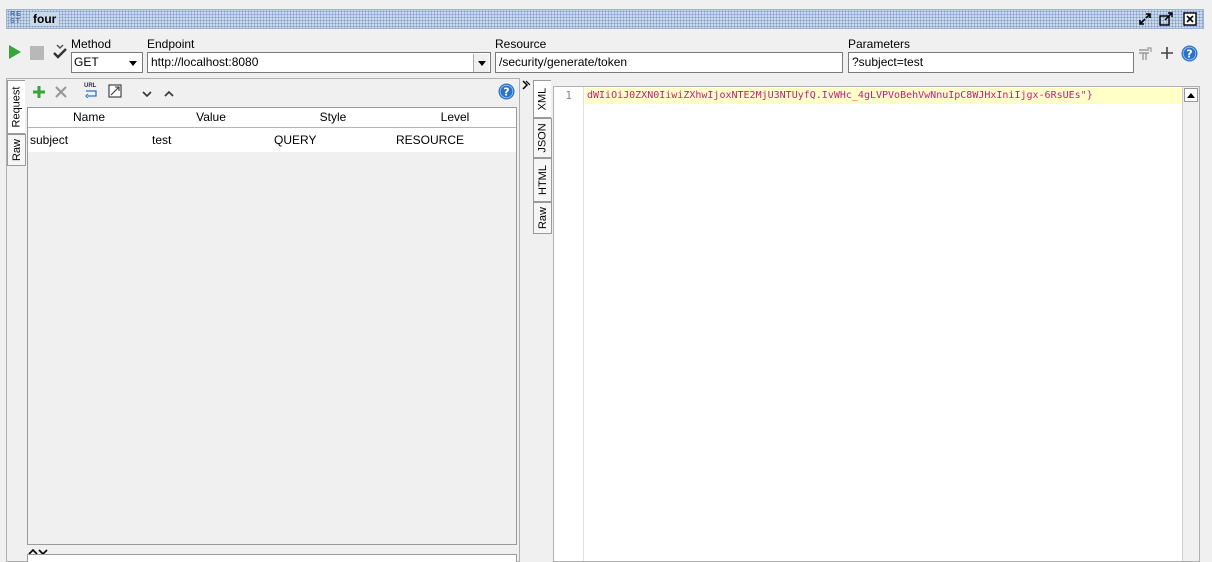 Image resolution: width=1212 pixels, height=562 pixels. Describe the element at coordinates (568, 95) in the screenshot. I see `line-number: 1` at that location.